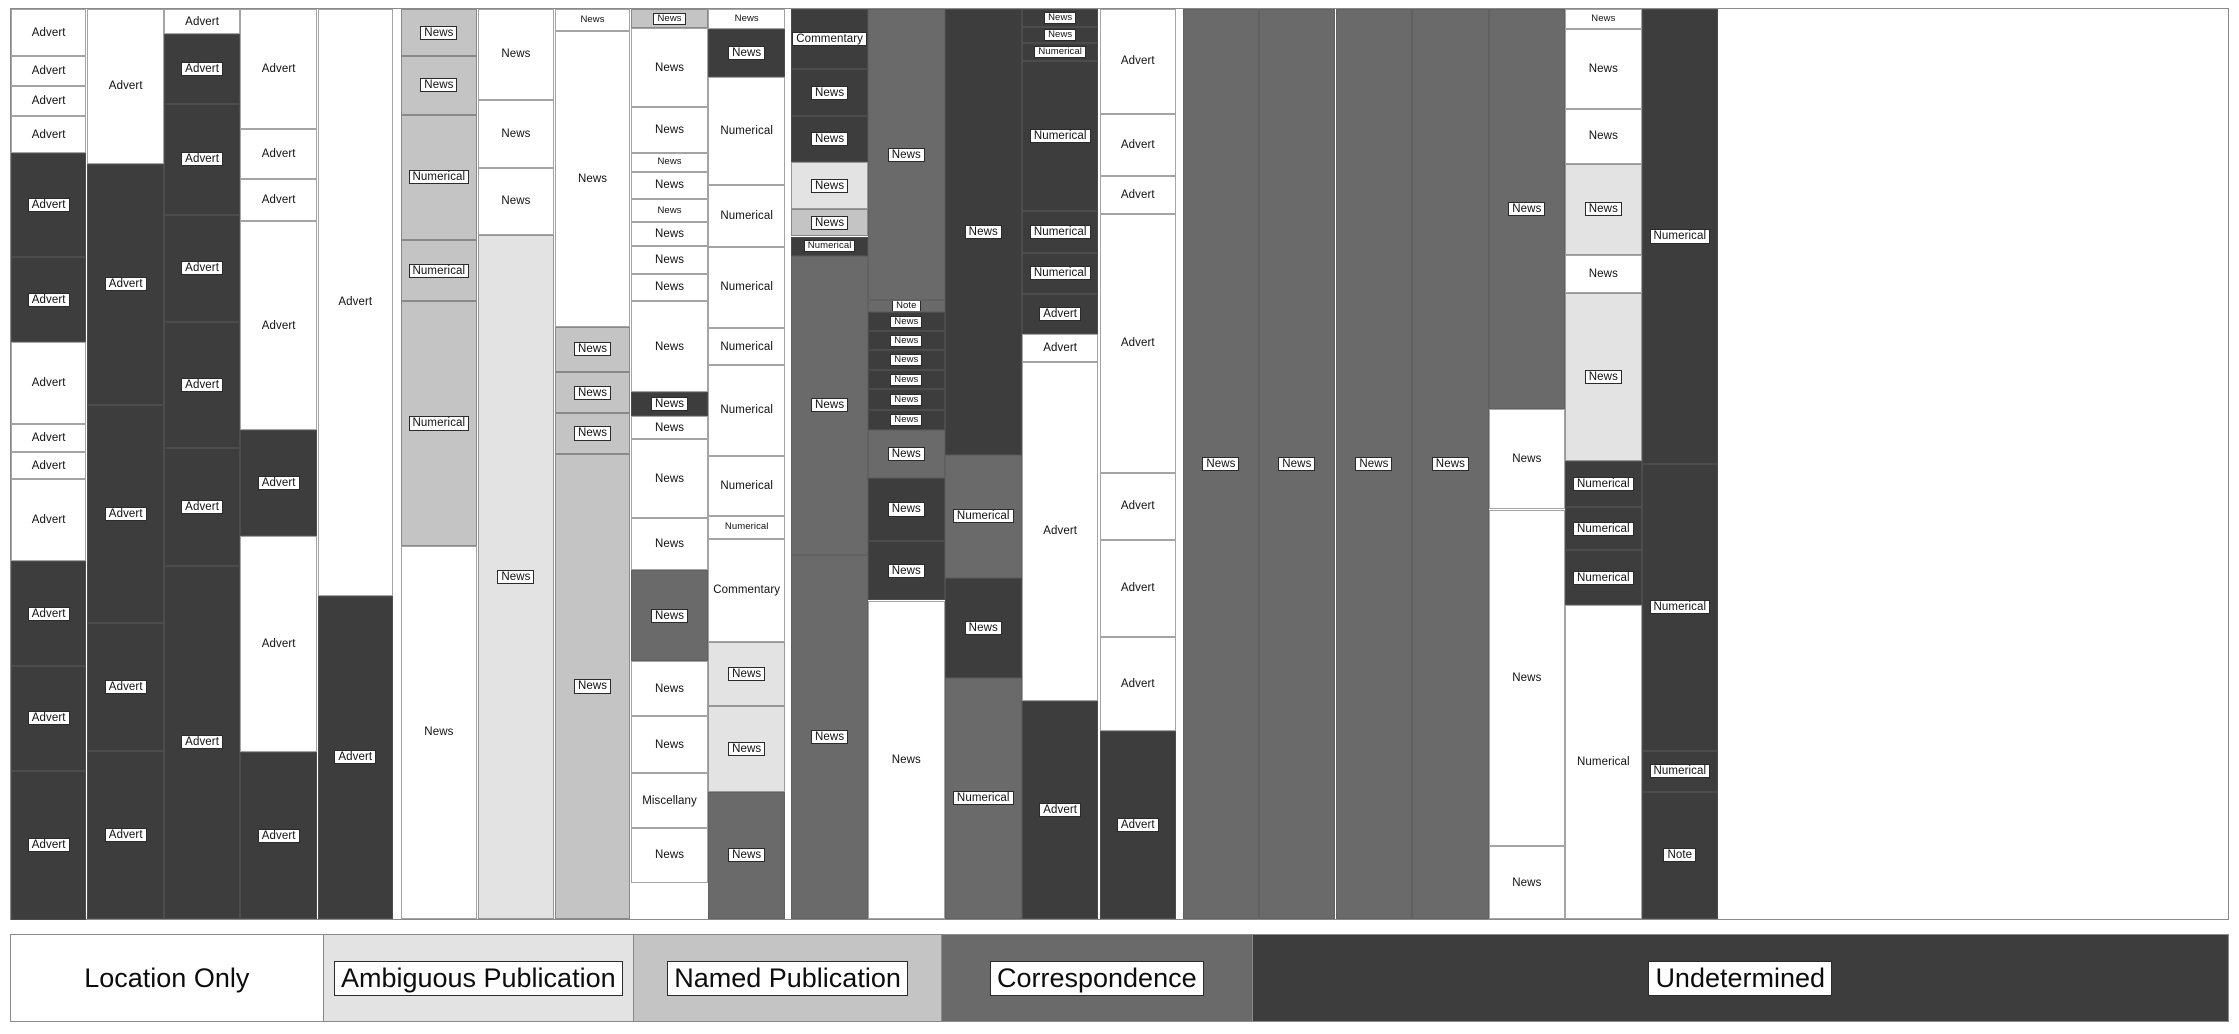 The width and height of the screenshot is (2239, 1034). Describe the element at coordinates (478, 978) in the screenshot. I see `legend-item-label: Ambiguous Publication` at that location.